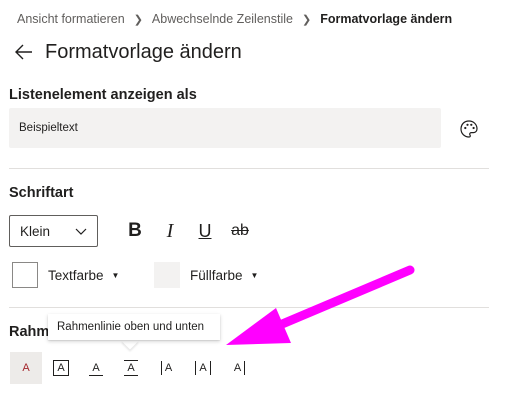 Image resolution: width=524 pixels, height=418 pixels. Describe the element at coordinates (134, 327) in the screenshot. I see `tooltip: Rahmenlinie oben und unten` at that location.